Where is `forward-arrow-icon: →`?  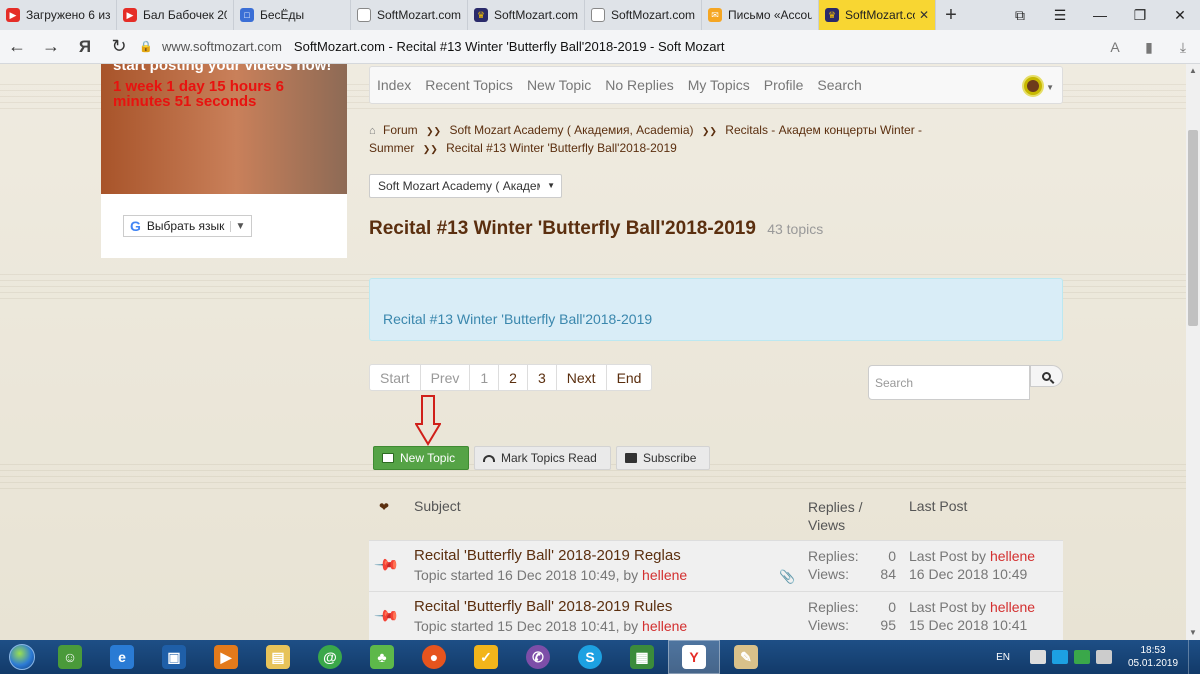 forward-arrow-icon: → is located at coordinates (51, 47).